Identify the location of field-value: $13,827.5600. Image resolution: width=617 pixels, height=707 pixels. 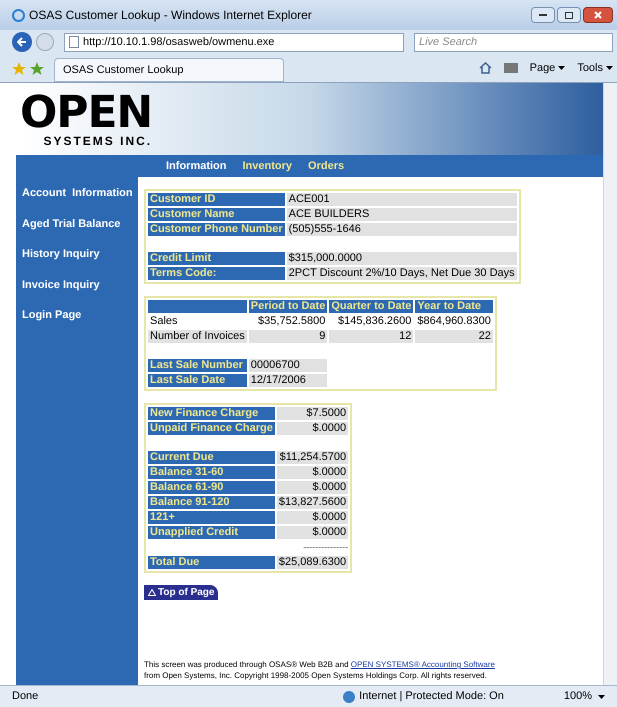
(312, 502).